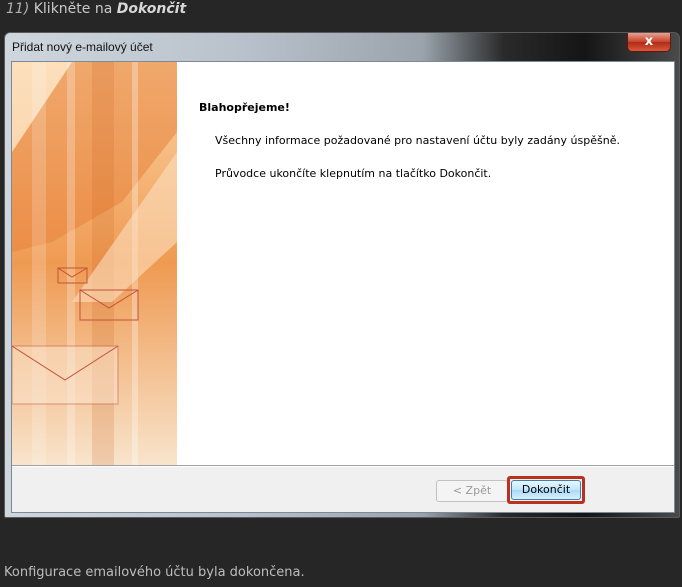  I want to click on back-button: < Zpět, so click(472, 491).